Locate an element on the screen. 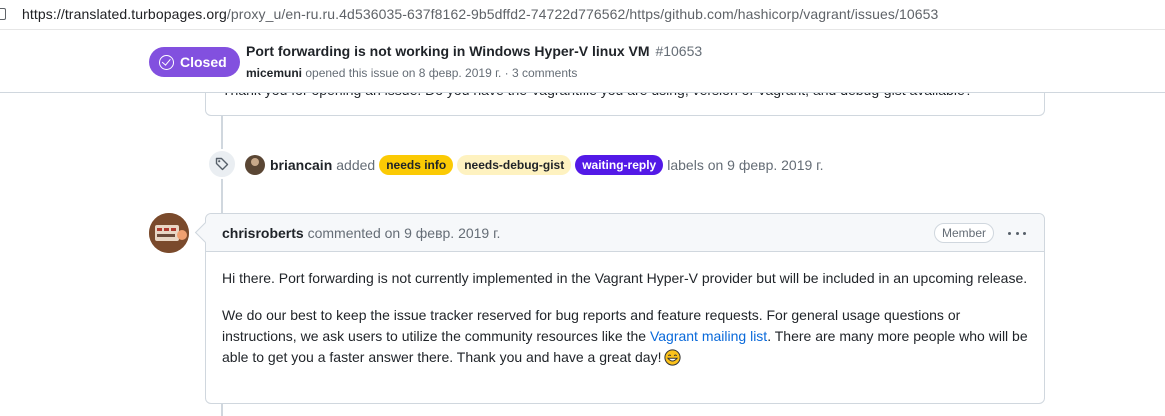 The width and height of the screenshot is (1165, 416). event-suffix: labels on 9 февр. 2019 г. is located at coordinates (745, 165).